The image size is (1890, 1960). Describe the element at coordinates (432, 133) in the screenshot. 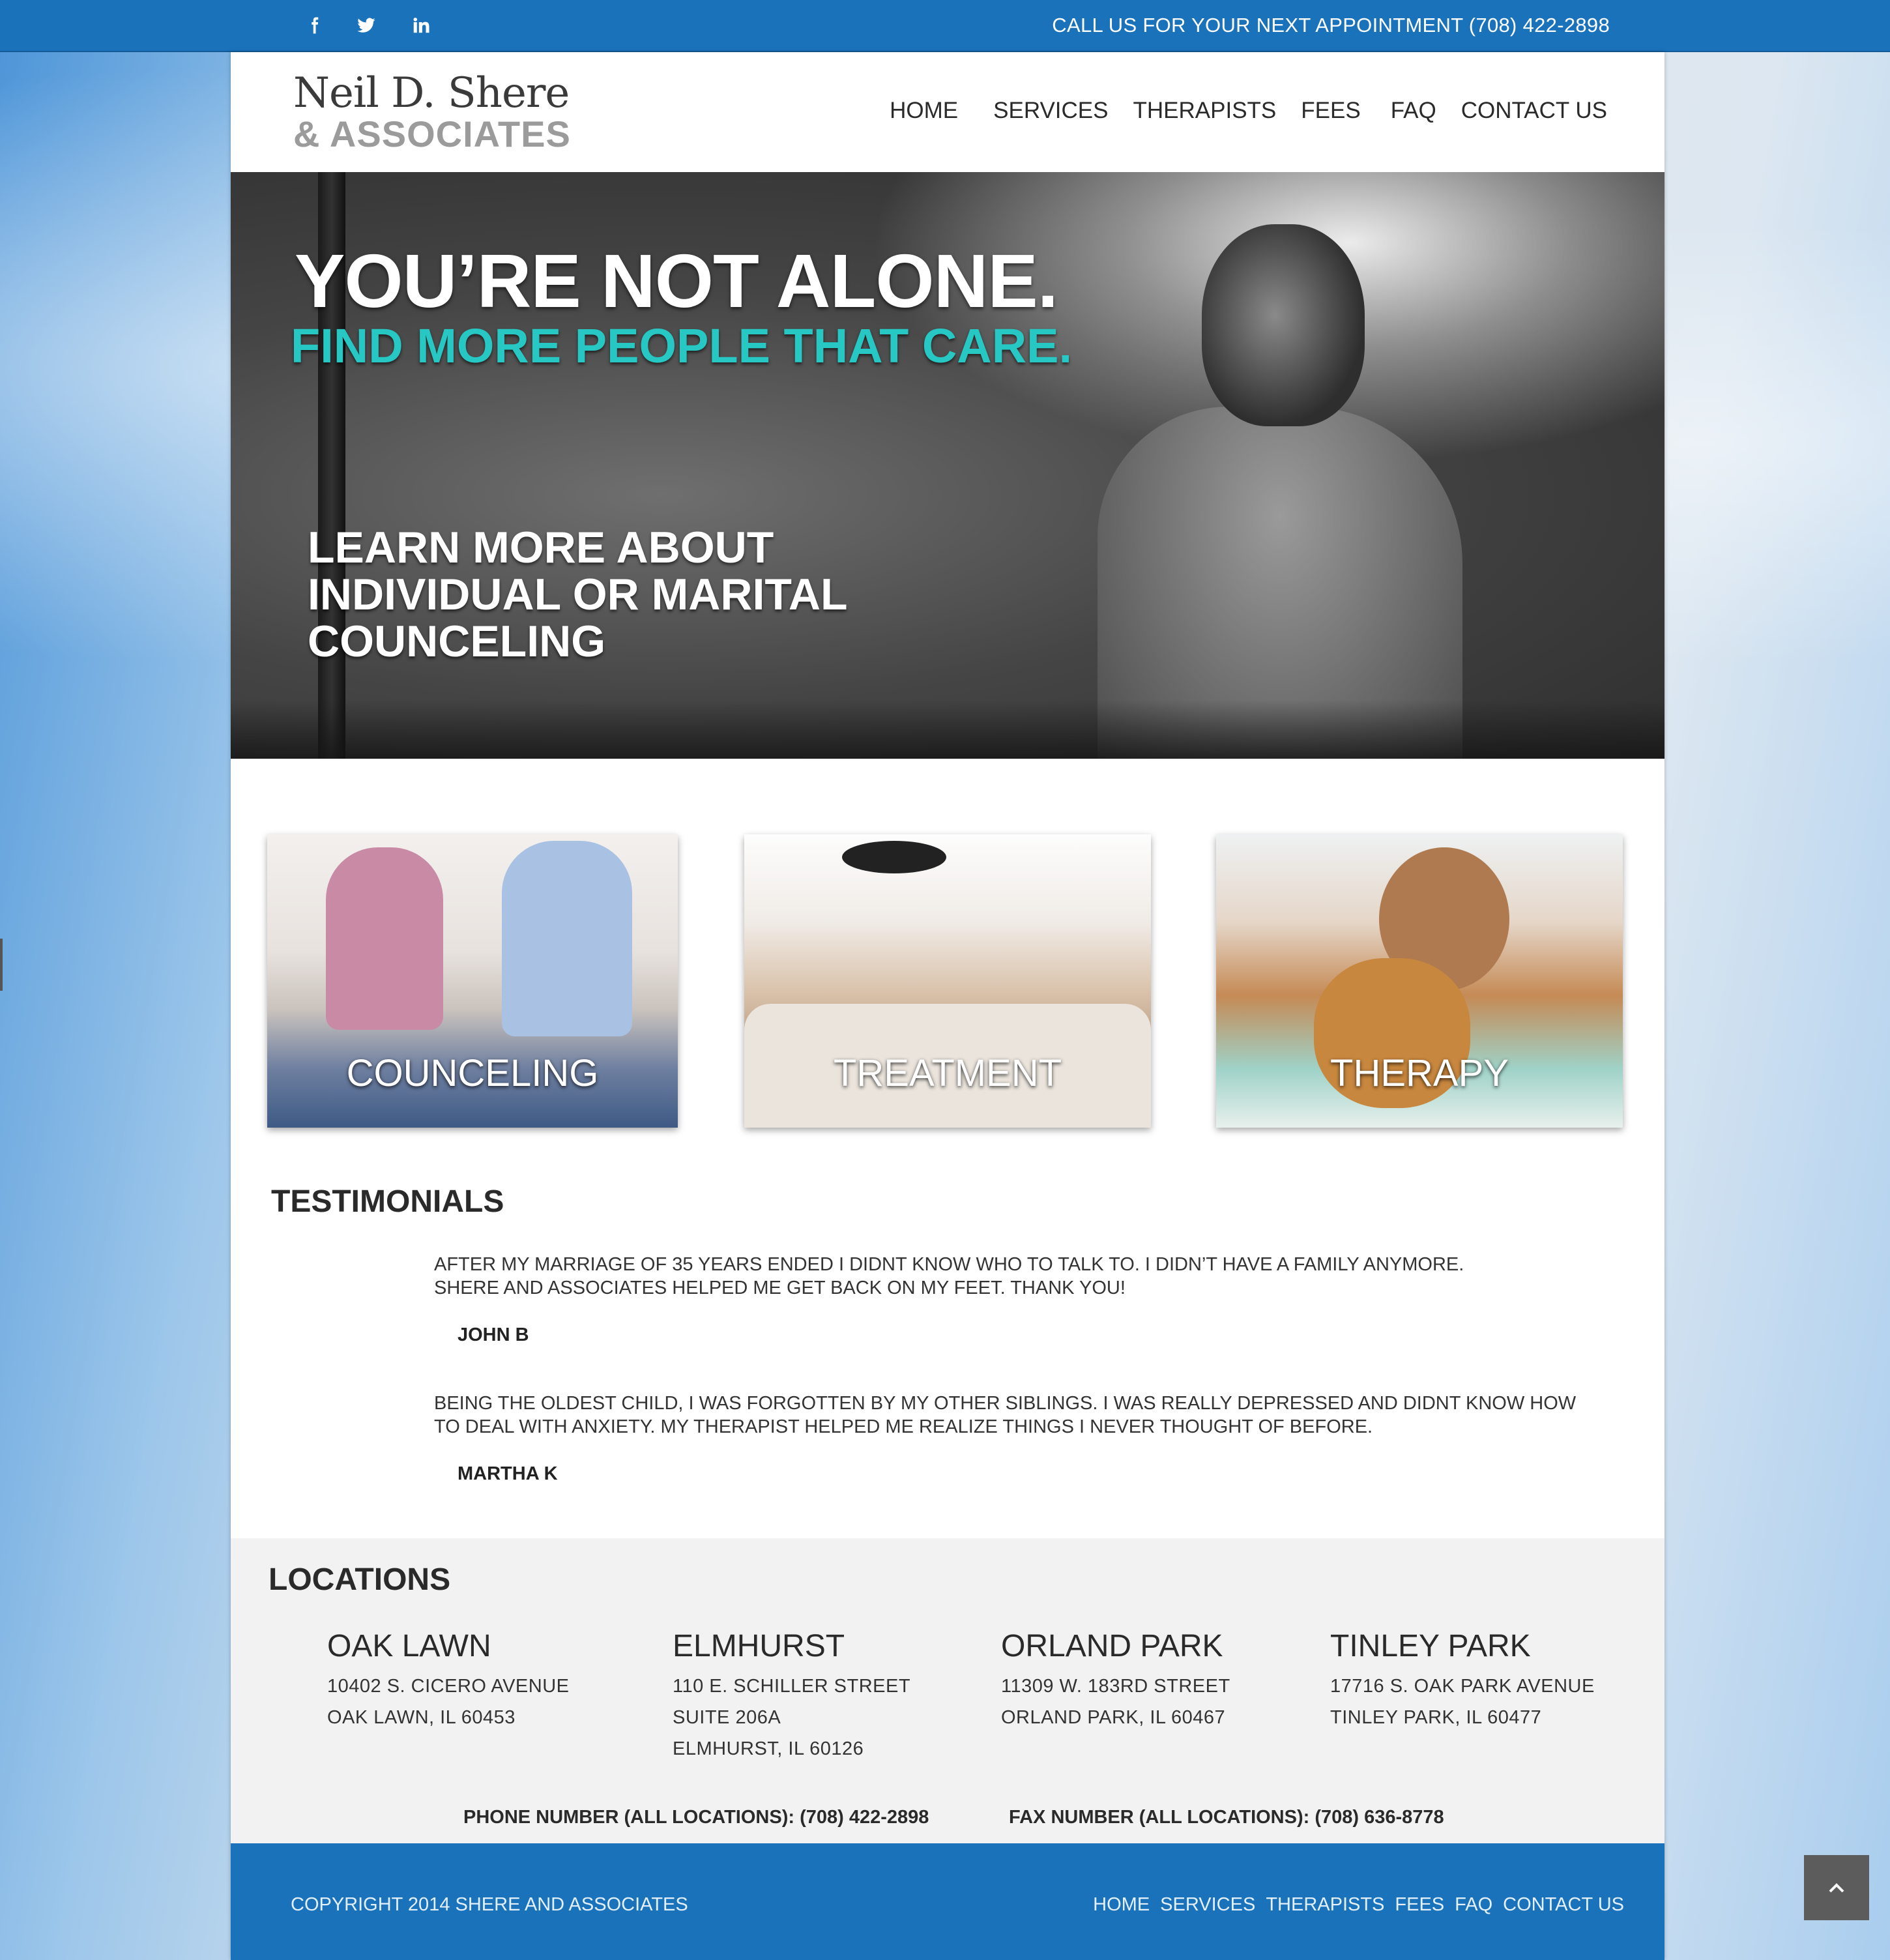

I see `logo-associates: & ASSOCIATES` at that location.